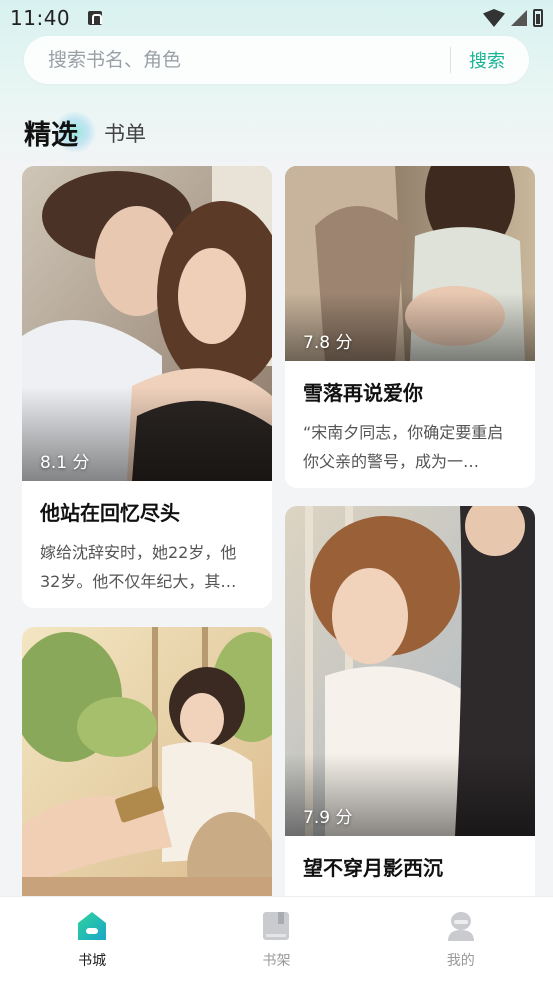 The width and height of the screenshot is (553, 983). What do you see at coordinates (92, 926) in the screenshot?
I see `bookstore-icon` at bounding box center [92, 926].